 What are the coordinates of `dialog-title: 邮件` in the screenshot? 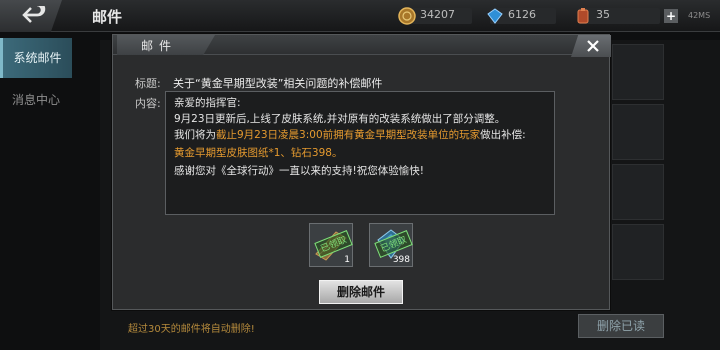 It's located at (159, 46).